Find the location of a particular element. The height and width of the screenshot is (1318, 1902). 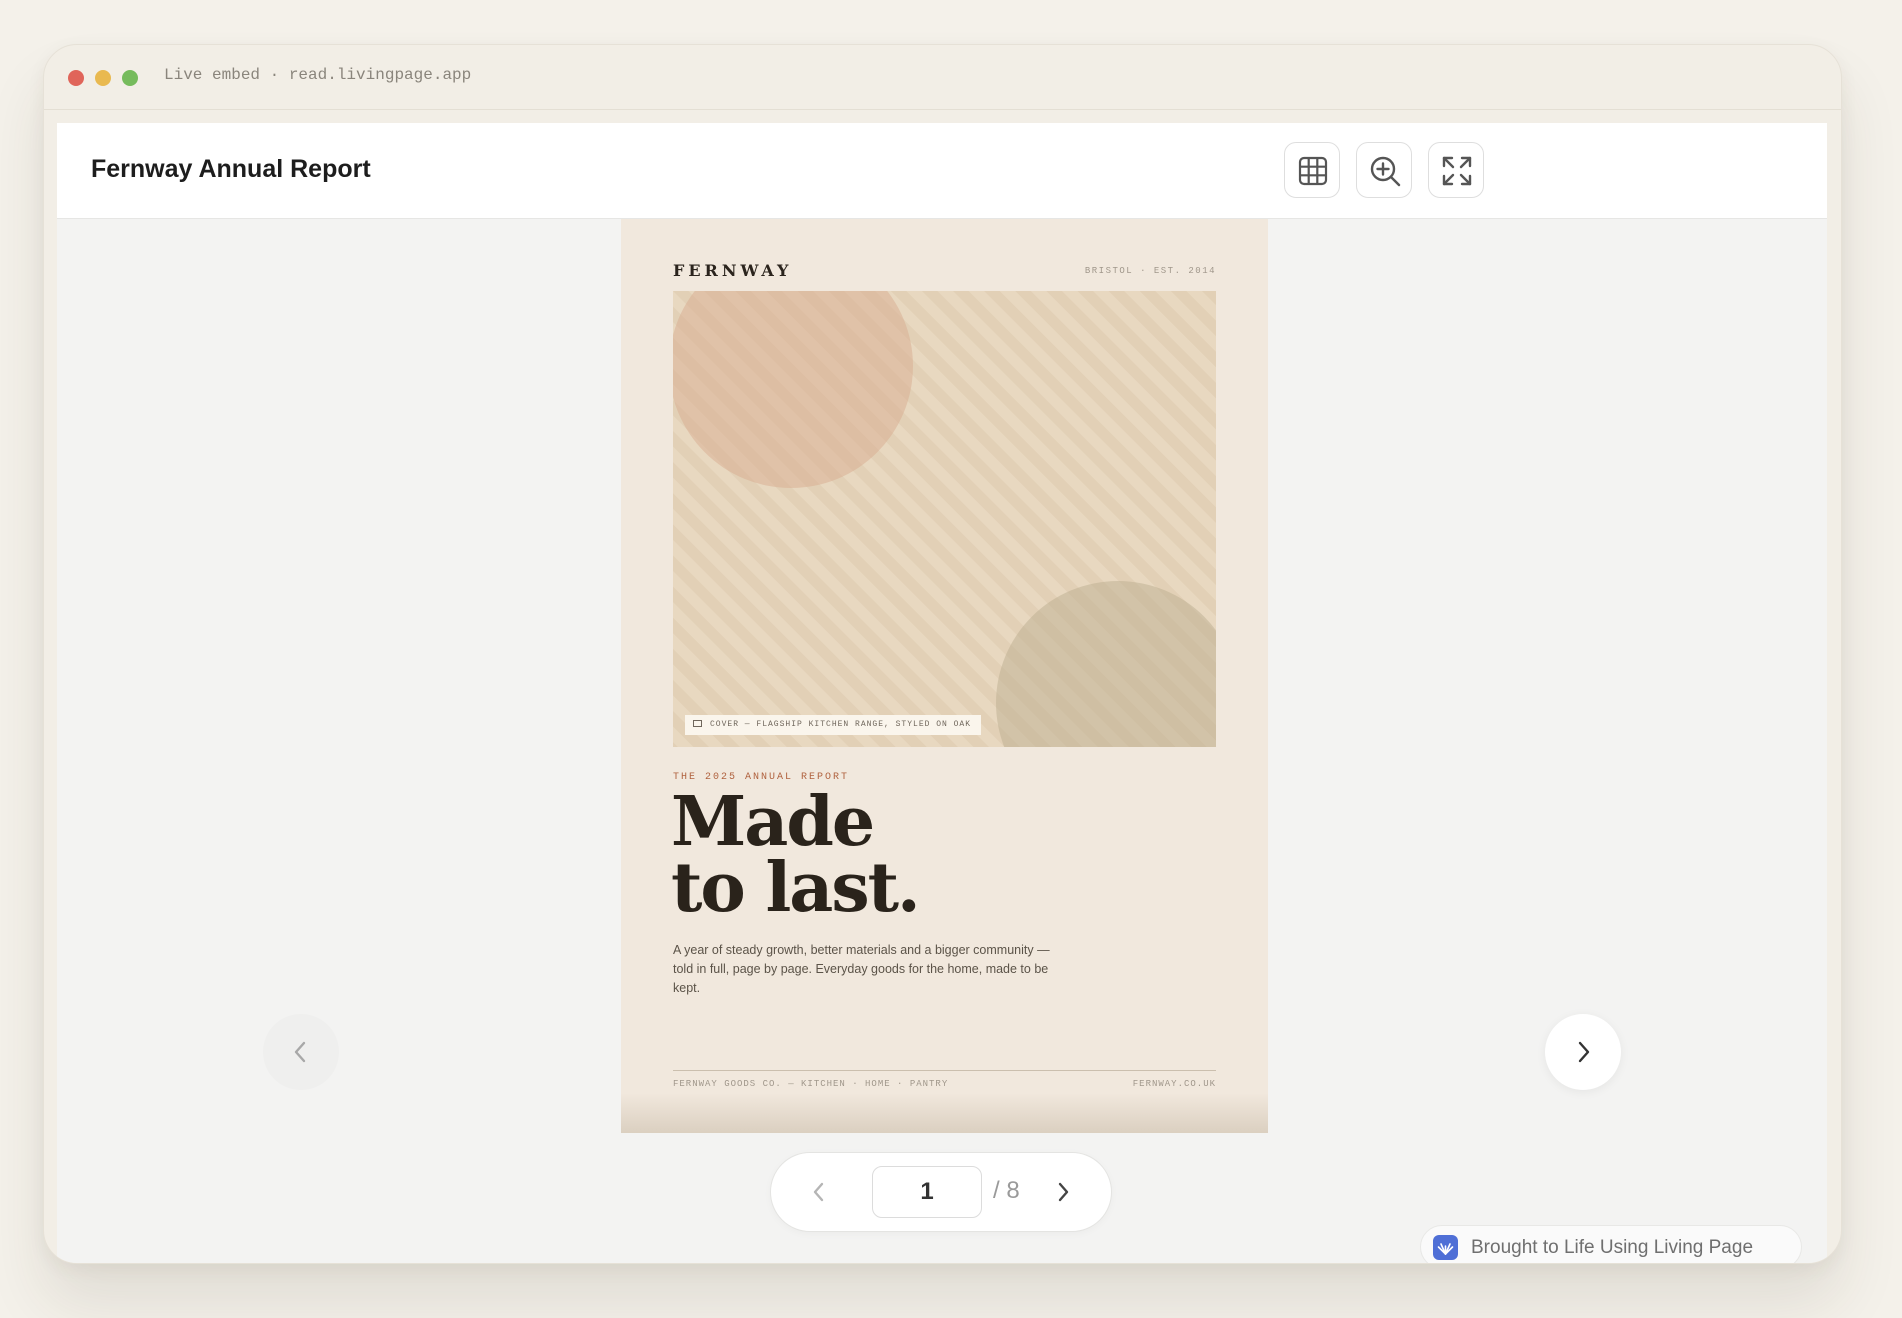

cover-headline: Made to last. is located at coordinates (796, 855).